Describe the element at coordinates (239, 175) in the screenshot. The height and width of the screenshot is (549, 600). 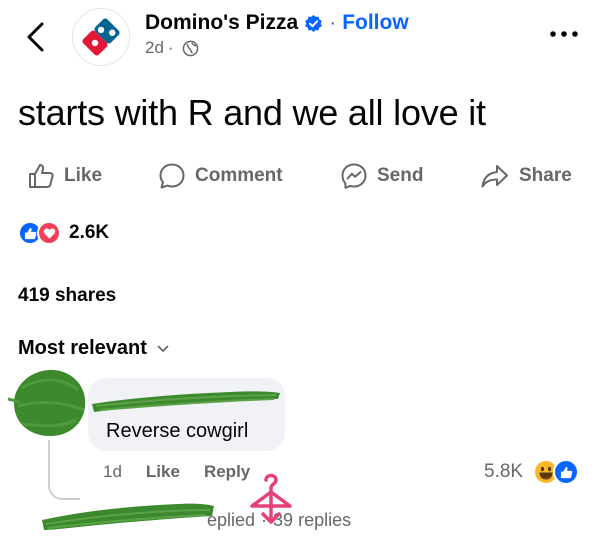
I see `comment-label: Comment` at that location.